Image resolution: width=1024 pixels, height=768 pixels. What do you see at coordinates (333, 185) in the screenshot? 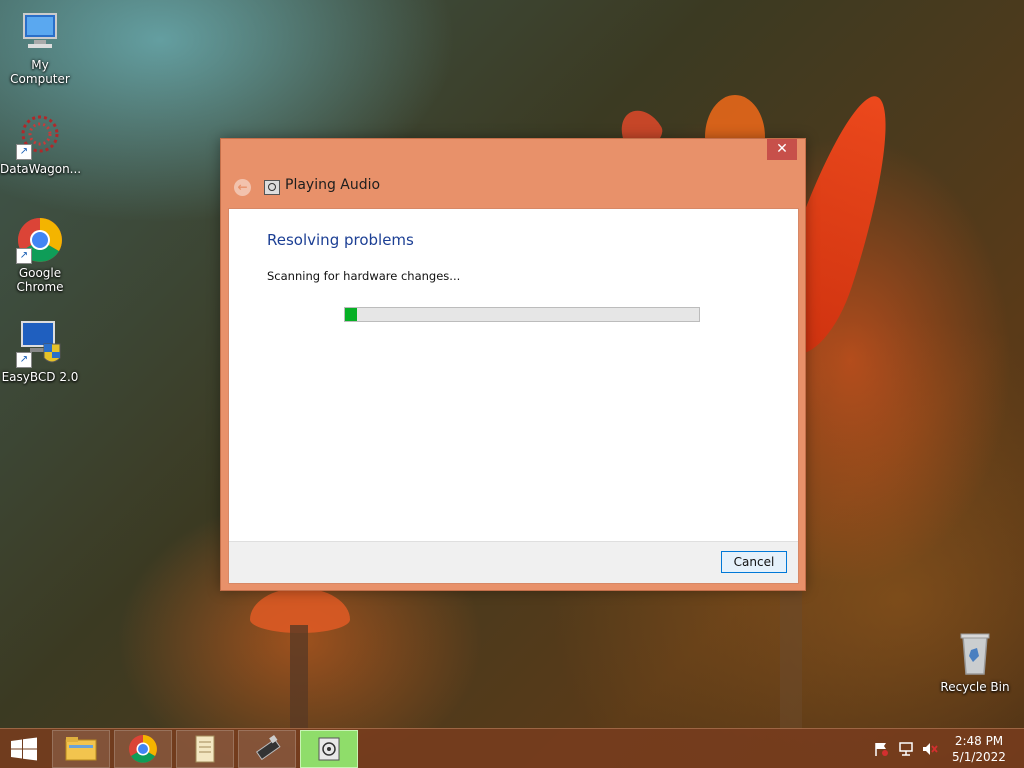
I see `dialog-title: Playing Audio` at bounding box center [333, 185].